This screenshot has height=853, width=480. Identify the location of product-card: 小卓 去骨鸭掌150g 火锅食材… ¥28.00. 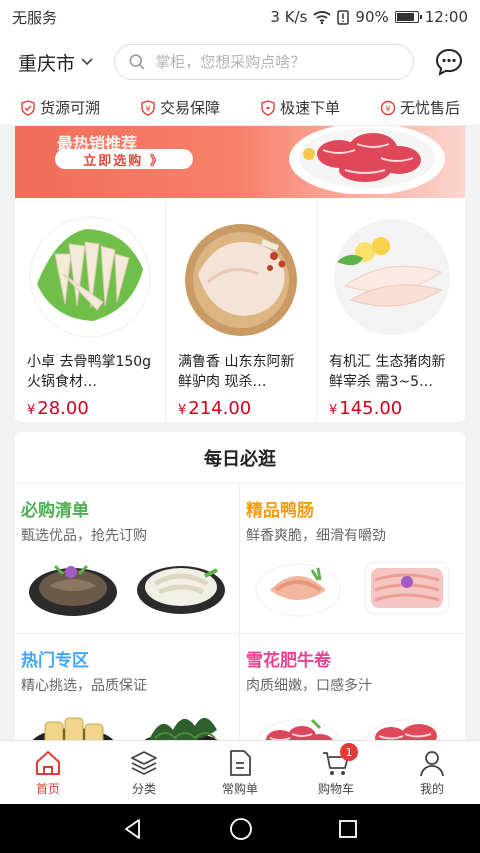
(90, 310).